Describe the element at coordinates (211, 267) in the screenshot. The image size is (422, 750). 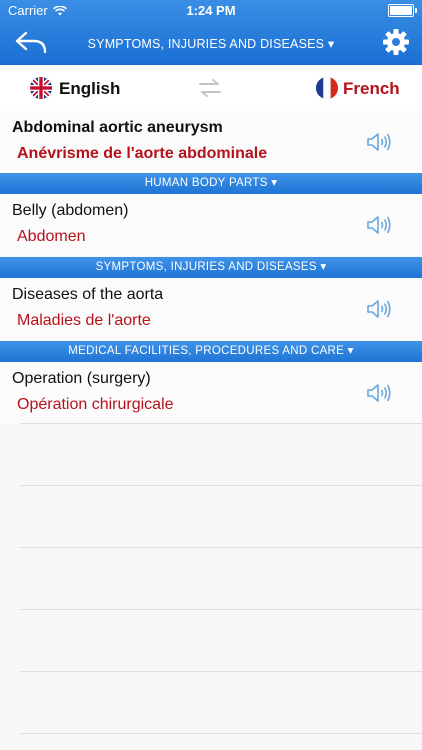
I see `section-header: SYMPTOMS, INJURIES AND DISEASES ▾` at that location.